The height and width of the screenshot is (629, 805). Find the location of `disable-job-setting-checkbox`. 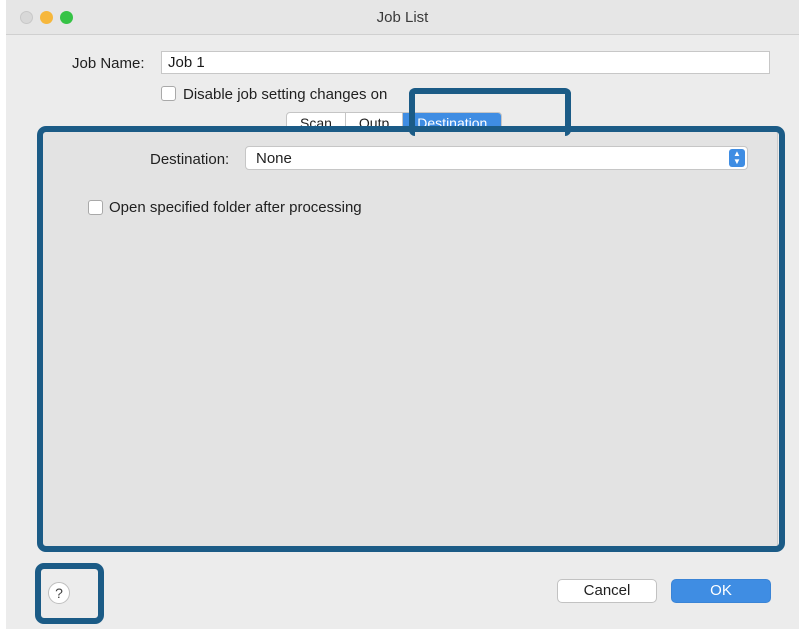

disable-job-setting-checkbox is located at coordinates (168, 93).